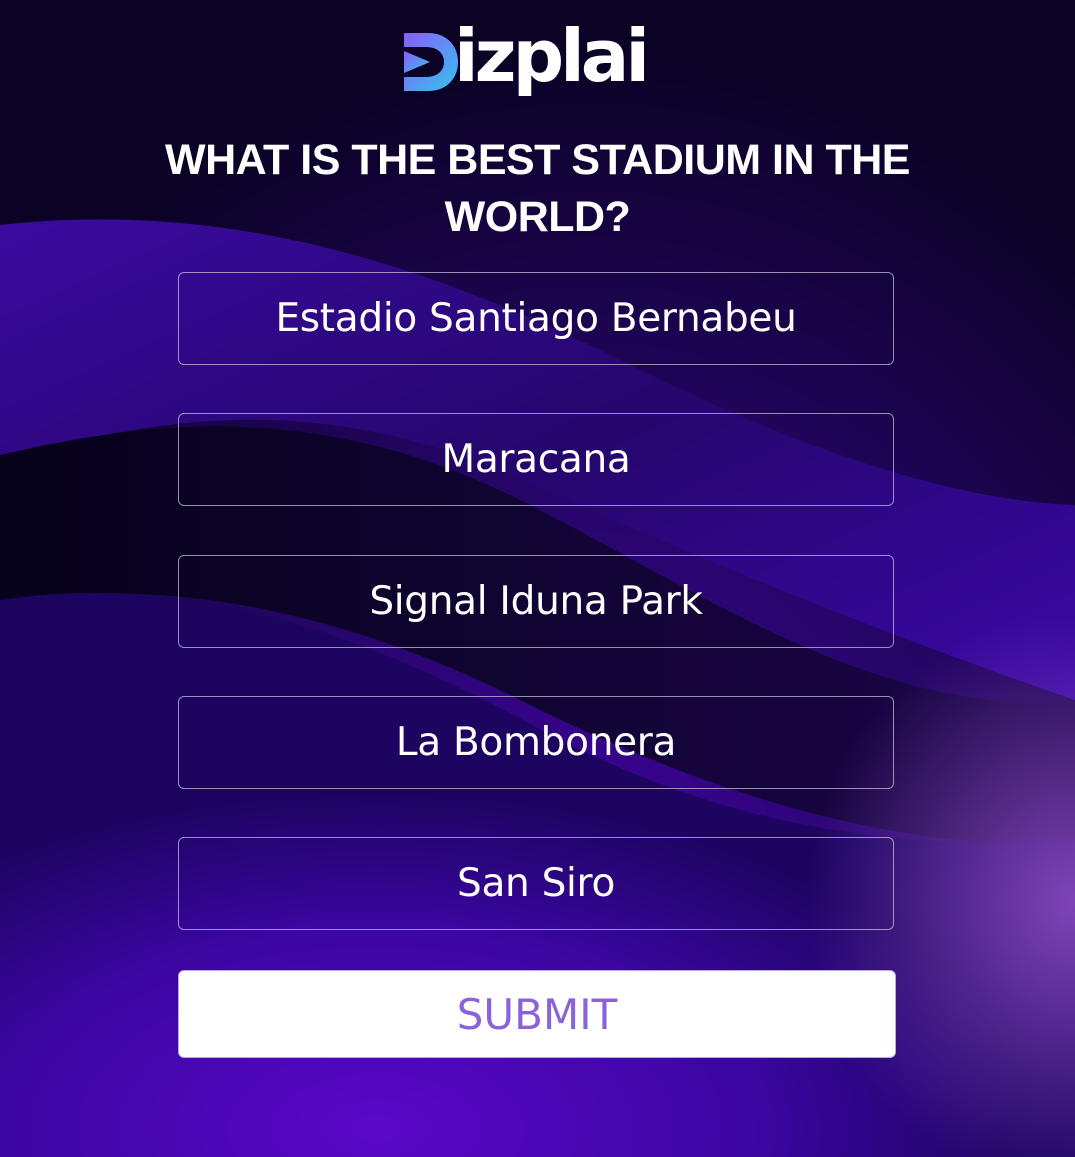 Image resolution: width=1075 pixels, height=1157 pixels. I want to click on brand-wordmark: izplai, so click(552, 55).